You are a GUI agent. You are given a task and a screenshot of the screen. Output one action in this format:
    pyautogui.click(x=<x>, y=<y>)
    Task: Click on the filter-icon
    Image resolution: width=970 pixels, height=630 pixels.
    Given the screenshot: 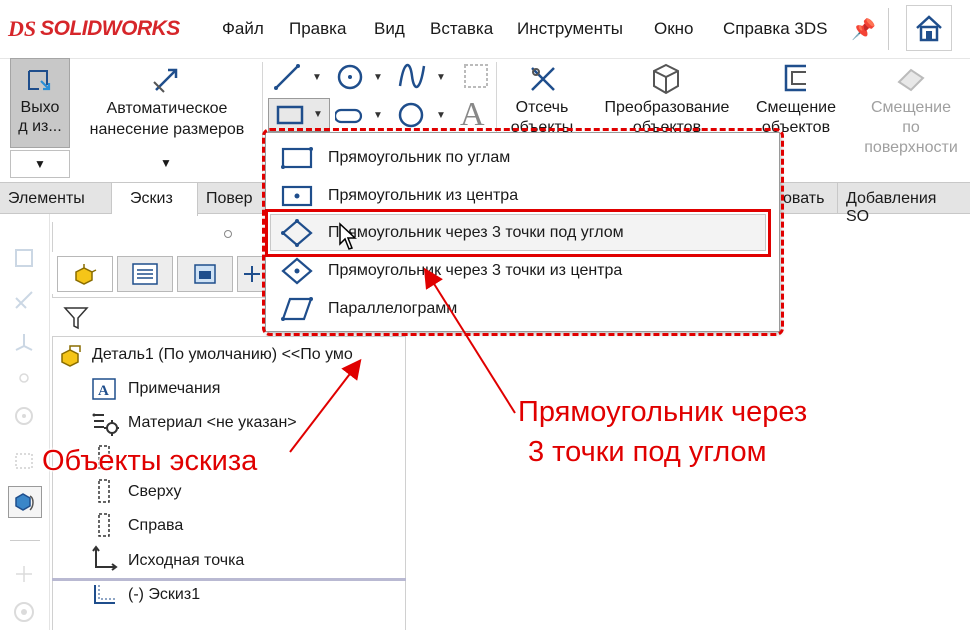 What is the action you would take?
    pyautogui.click(x=76, y=318)
    